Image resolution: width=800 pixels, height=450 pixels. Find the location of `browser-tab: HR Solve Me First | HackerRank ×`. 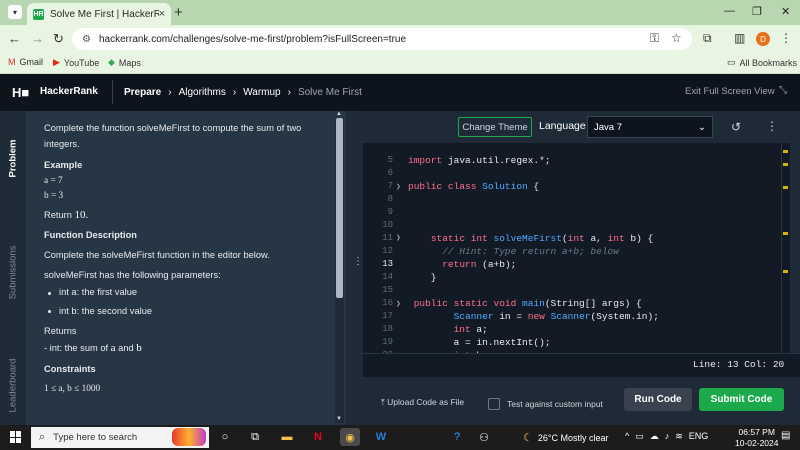

browser-tab: HR Solve Me First | HackerRank × is located at coordinates (99, 14).